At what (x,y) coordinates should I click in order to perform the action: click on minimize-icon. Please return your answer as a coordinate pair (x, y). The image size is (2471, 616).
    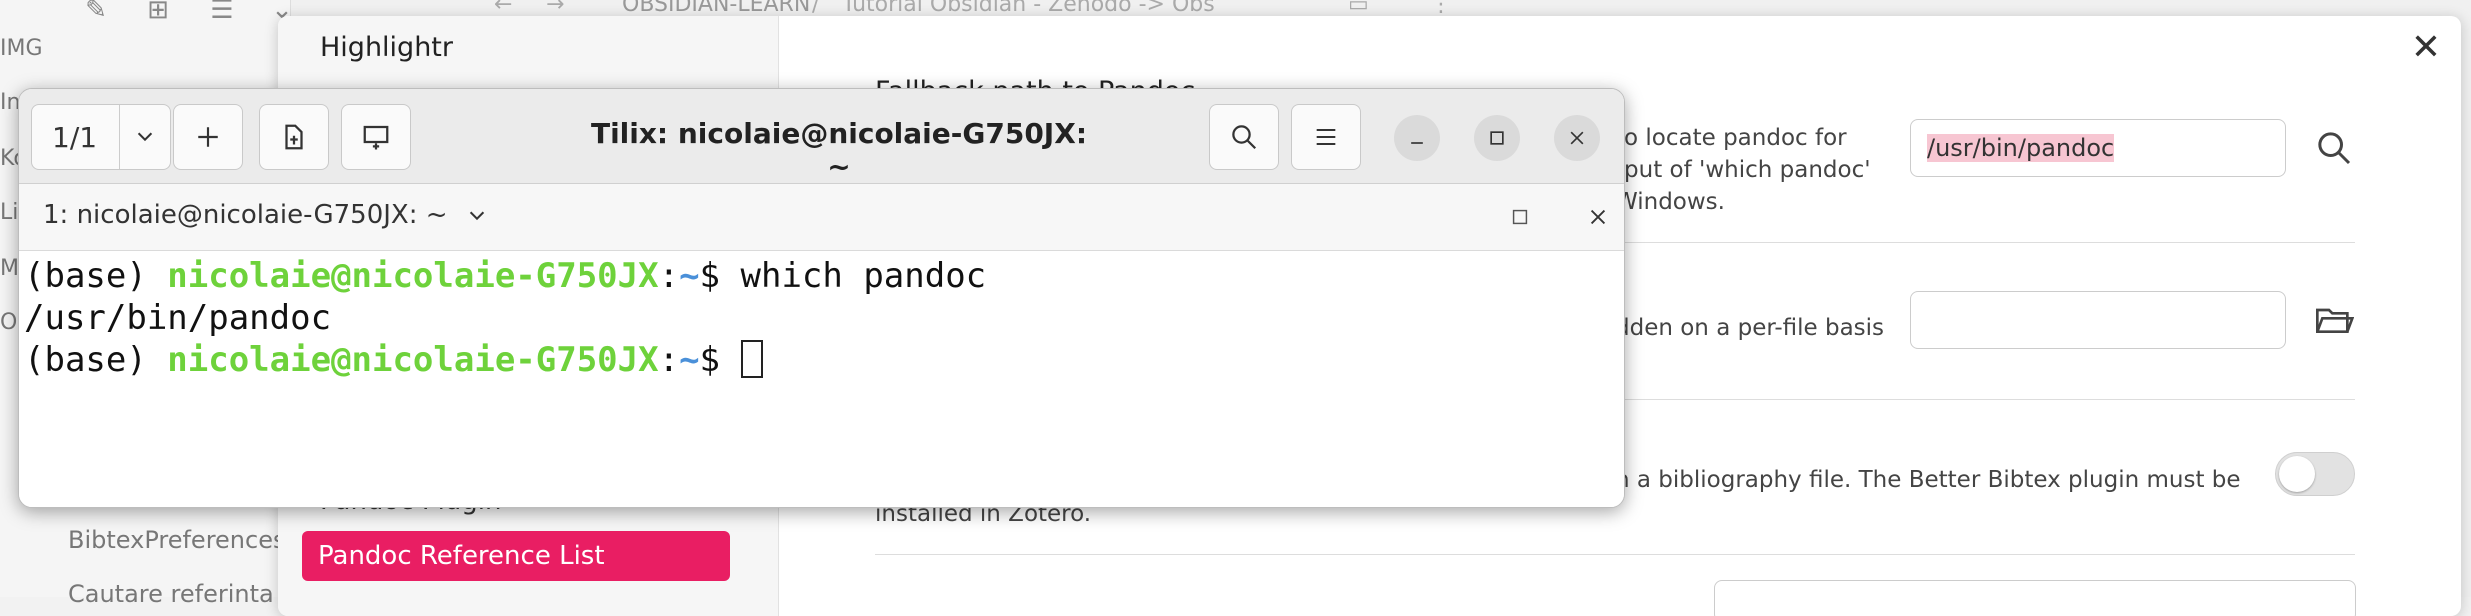
    Looking at the image, I should click on (1417, 143).